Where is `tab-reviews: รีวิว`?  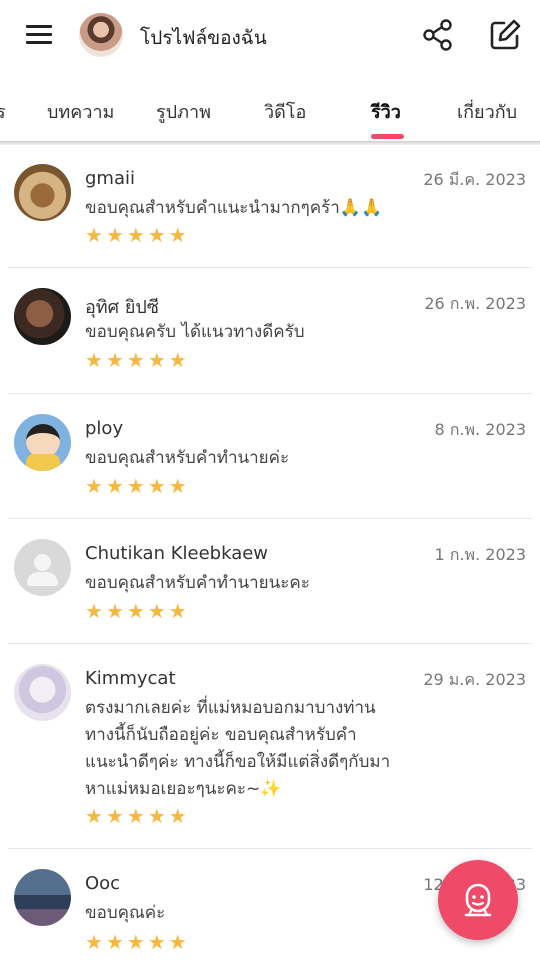
tab-reviews: รีวิว is located at coordinates (386, 111).